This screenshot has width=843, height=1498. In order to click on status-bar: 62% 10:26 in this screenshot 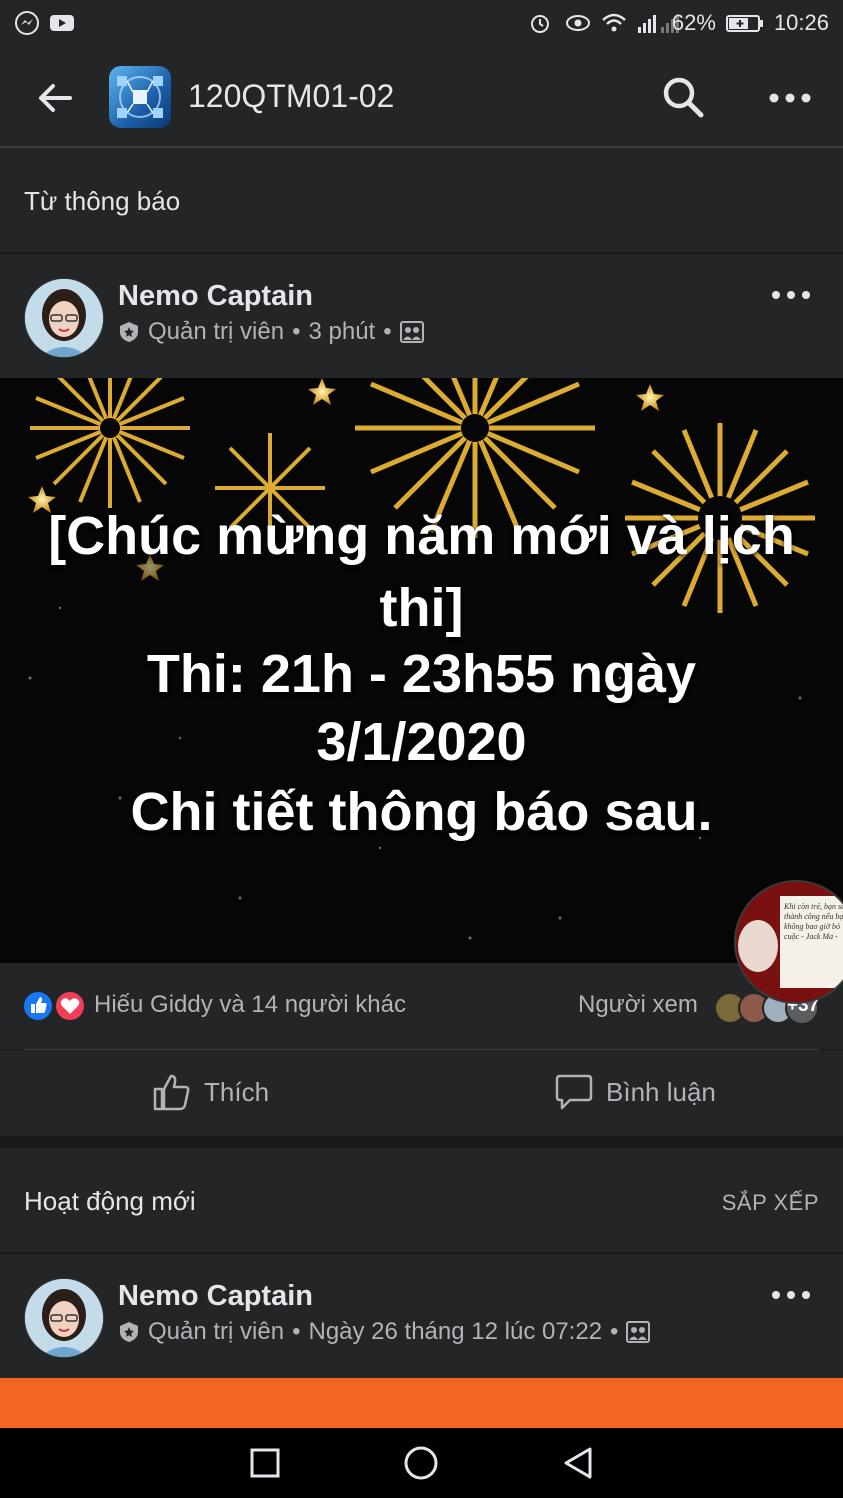, I will do `click(421, 24)`.